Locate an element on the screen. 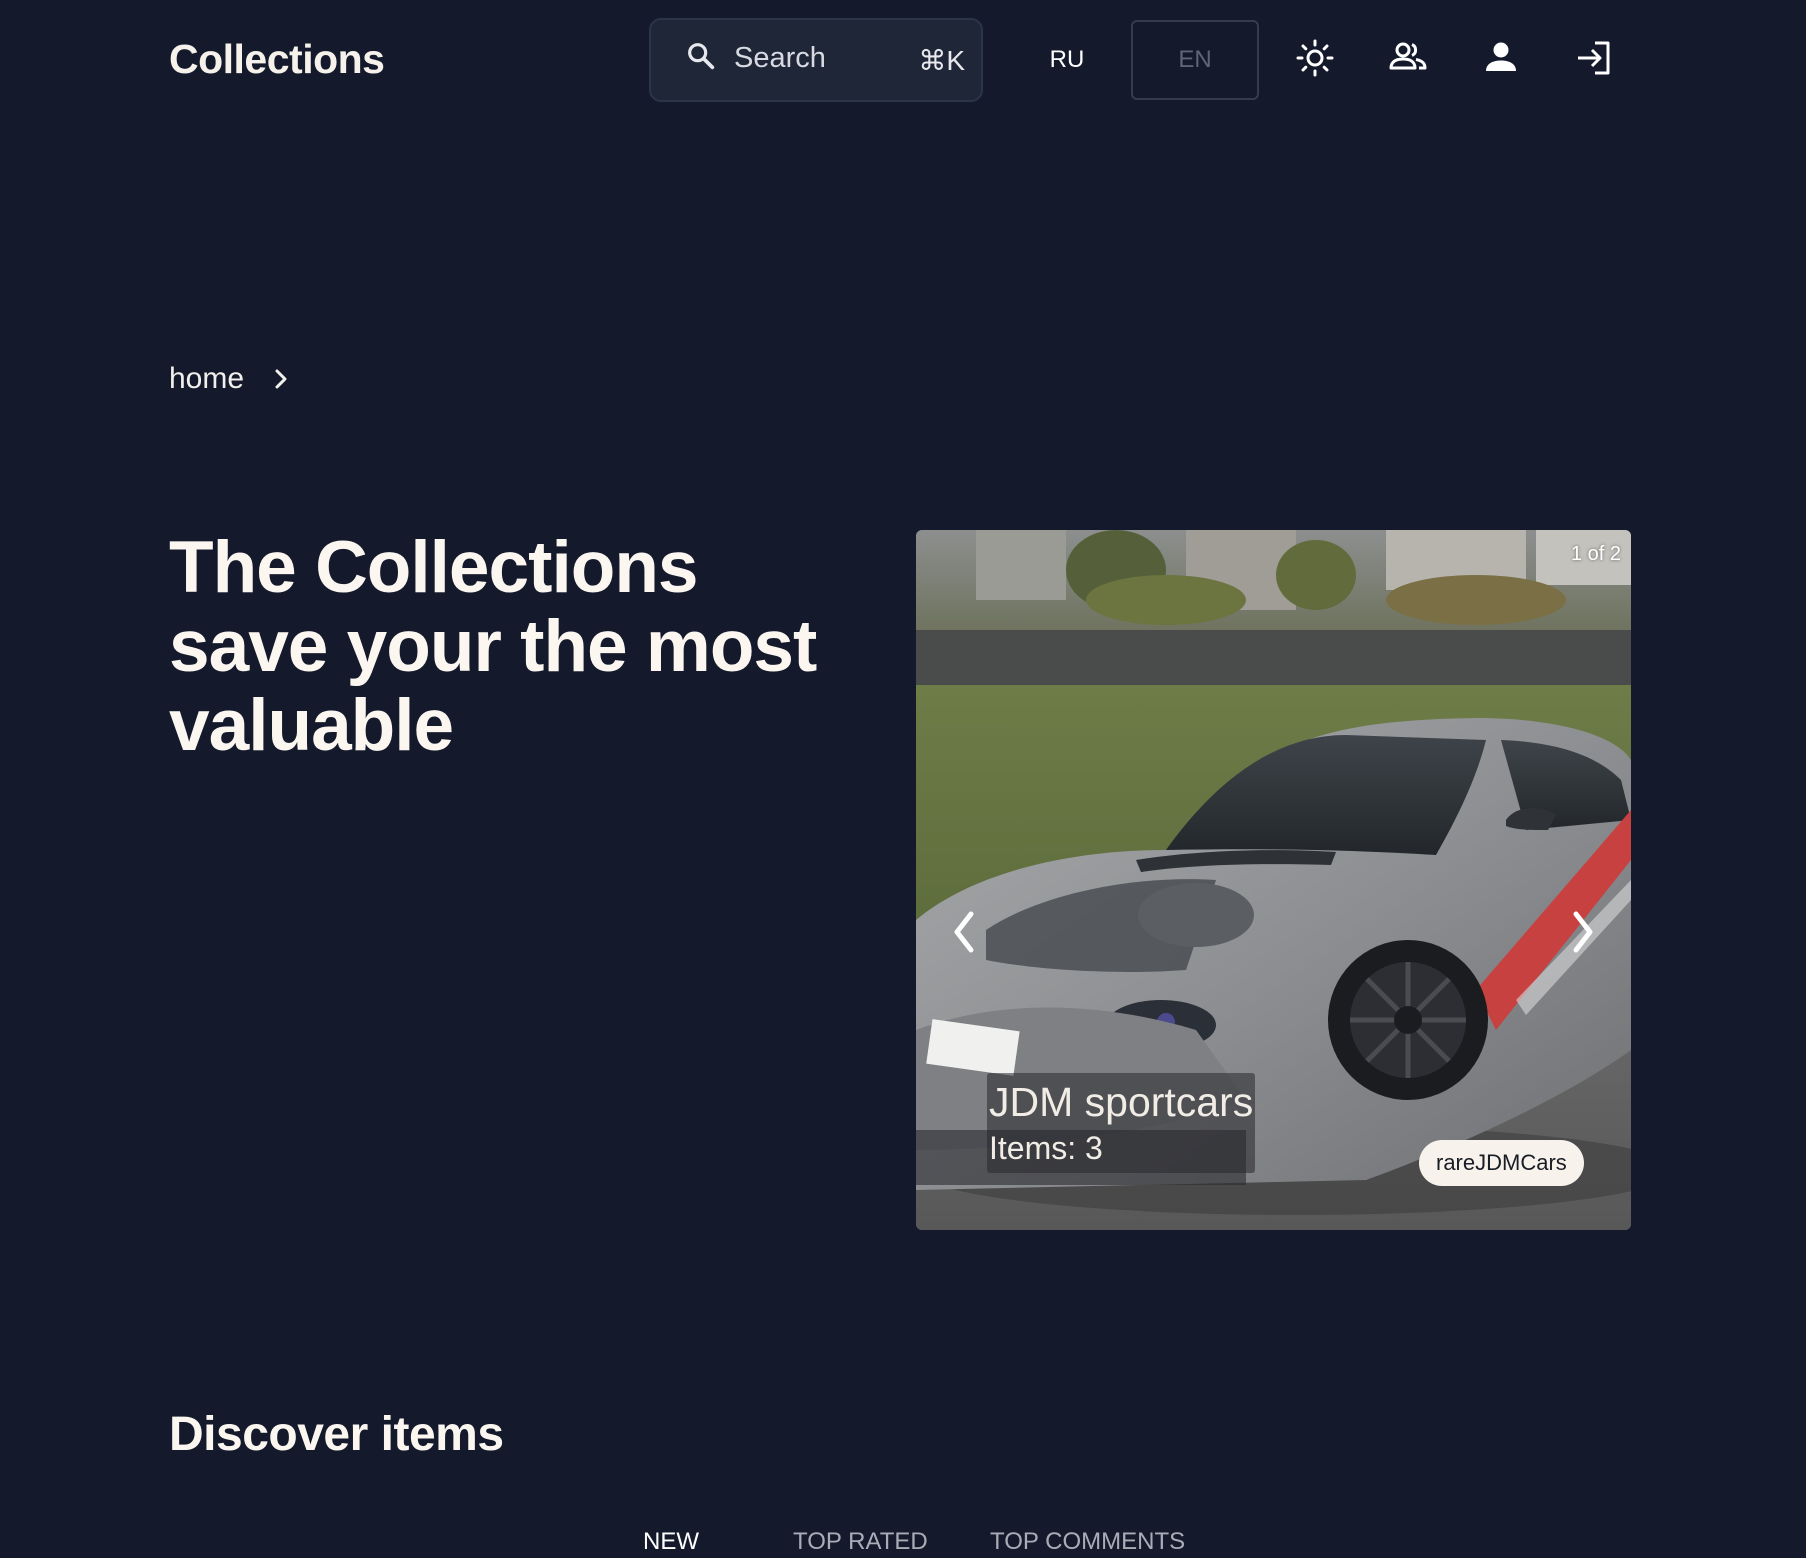  search-shortcut: ⌘K is located at coordinates (941, 60).